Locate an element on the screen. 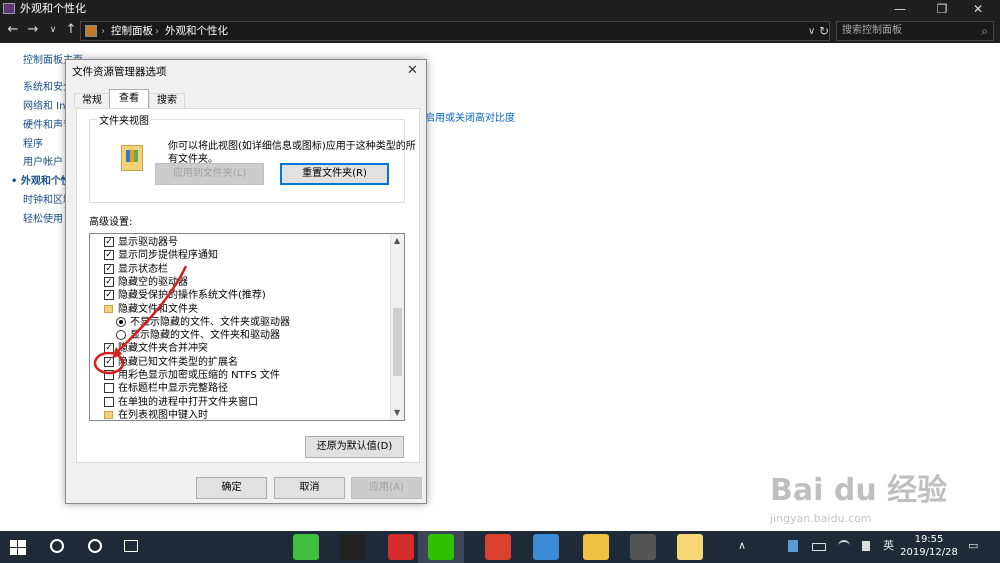 Image resolution: width=1000 pixels, height=563 pixels. task-view-icon is located at coordinates (131, 546).